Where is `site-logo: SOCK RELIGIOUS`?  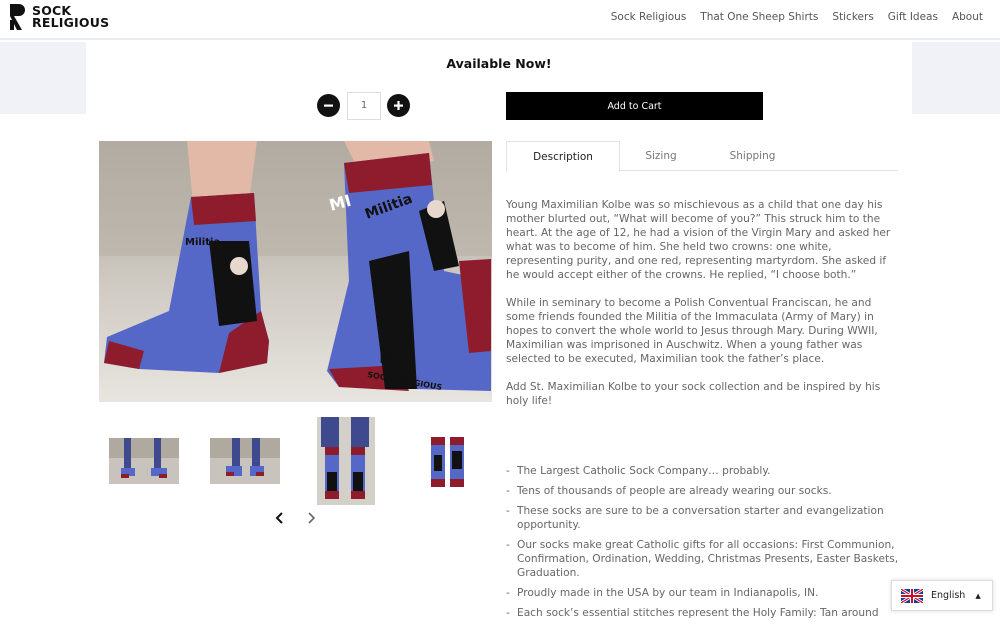 site-logo: SOCK RELIGIOUS is located at coordinates (58, 17).